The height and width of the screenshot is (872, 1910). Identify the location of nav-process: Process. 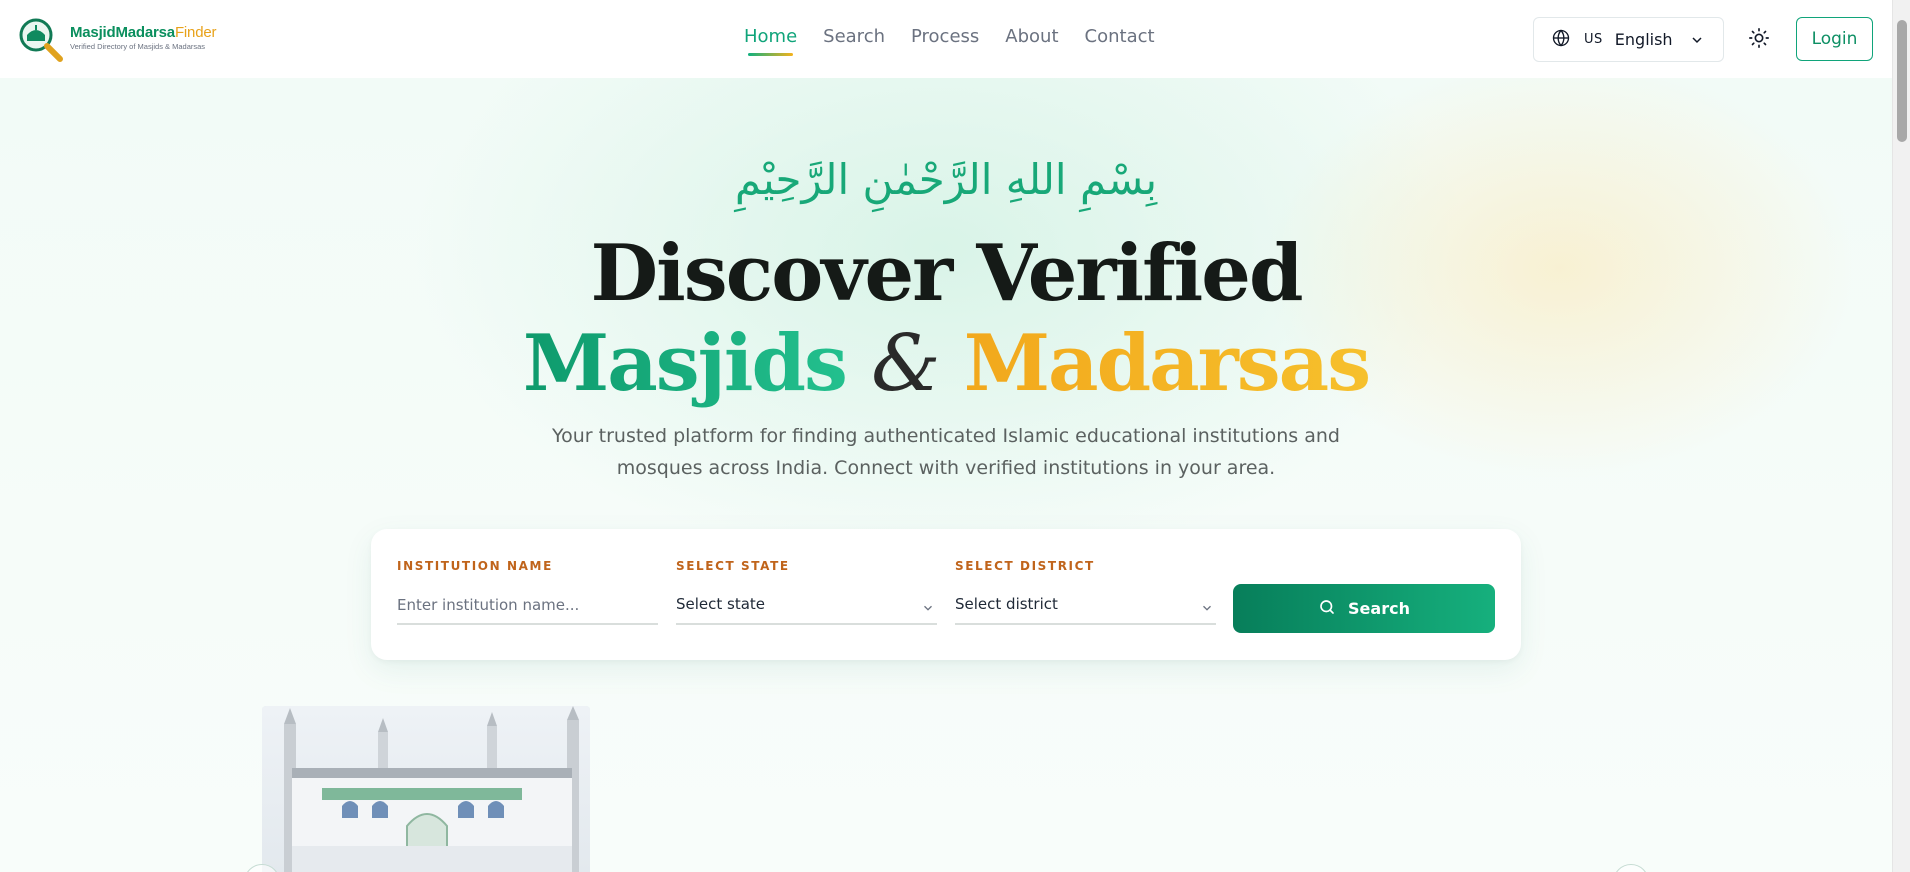
(945, 40).